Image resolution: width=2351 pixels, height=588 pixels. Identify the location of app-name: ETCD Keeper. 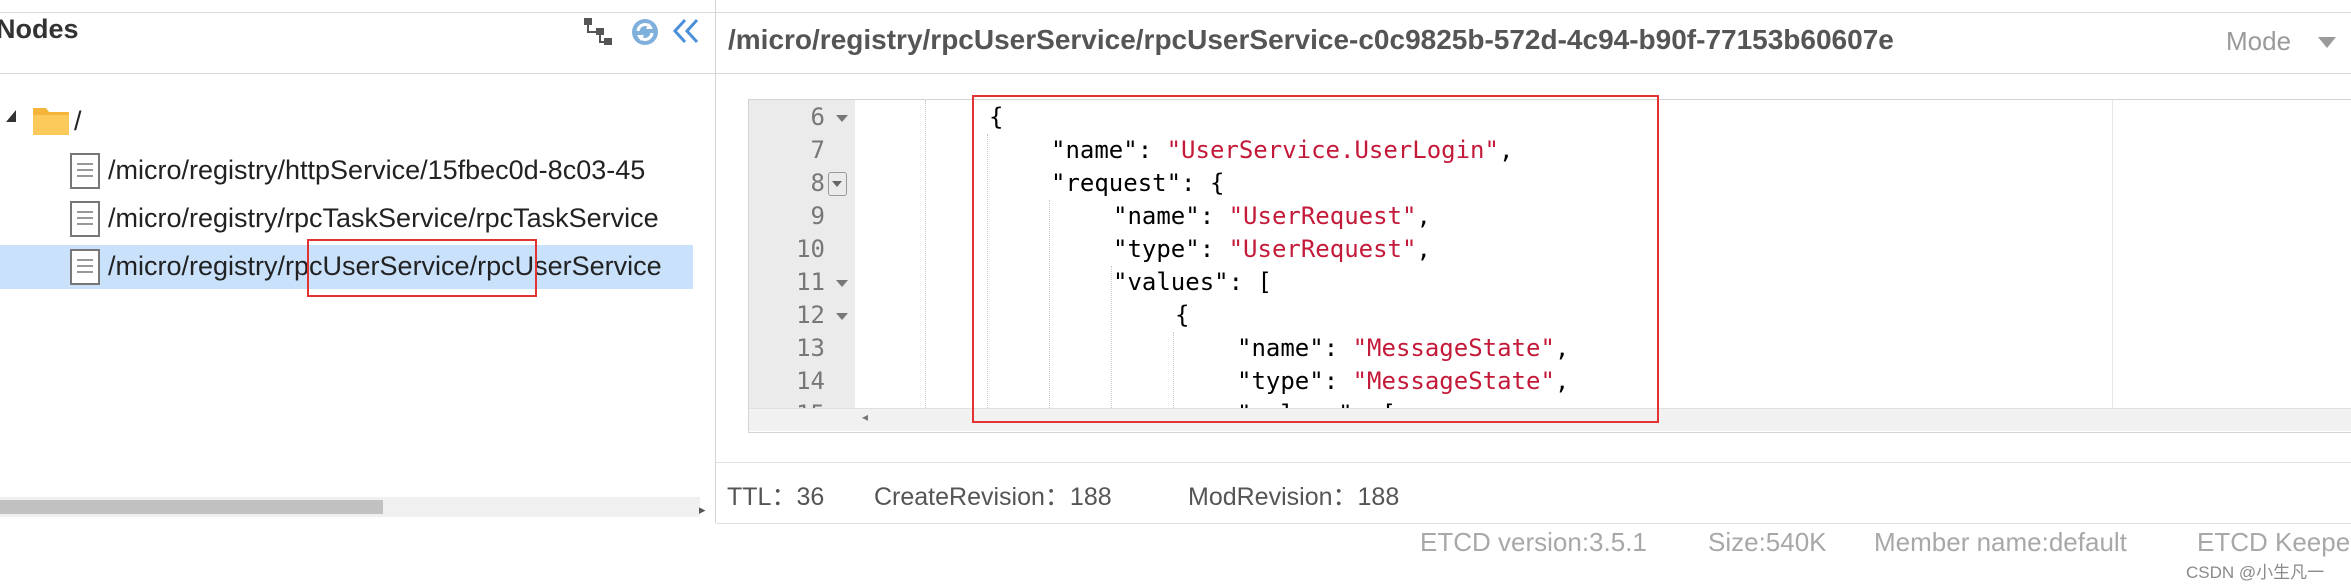
(2274, 542).